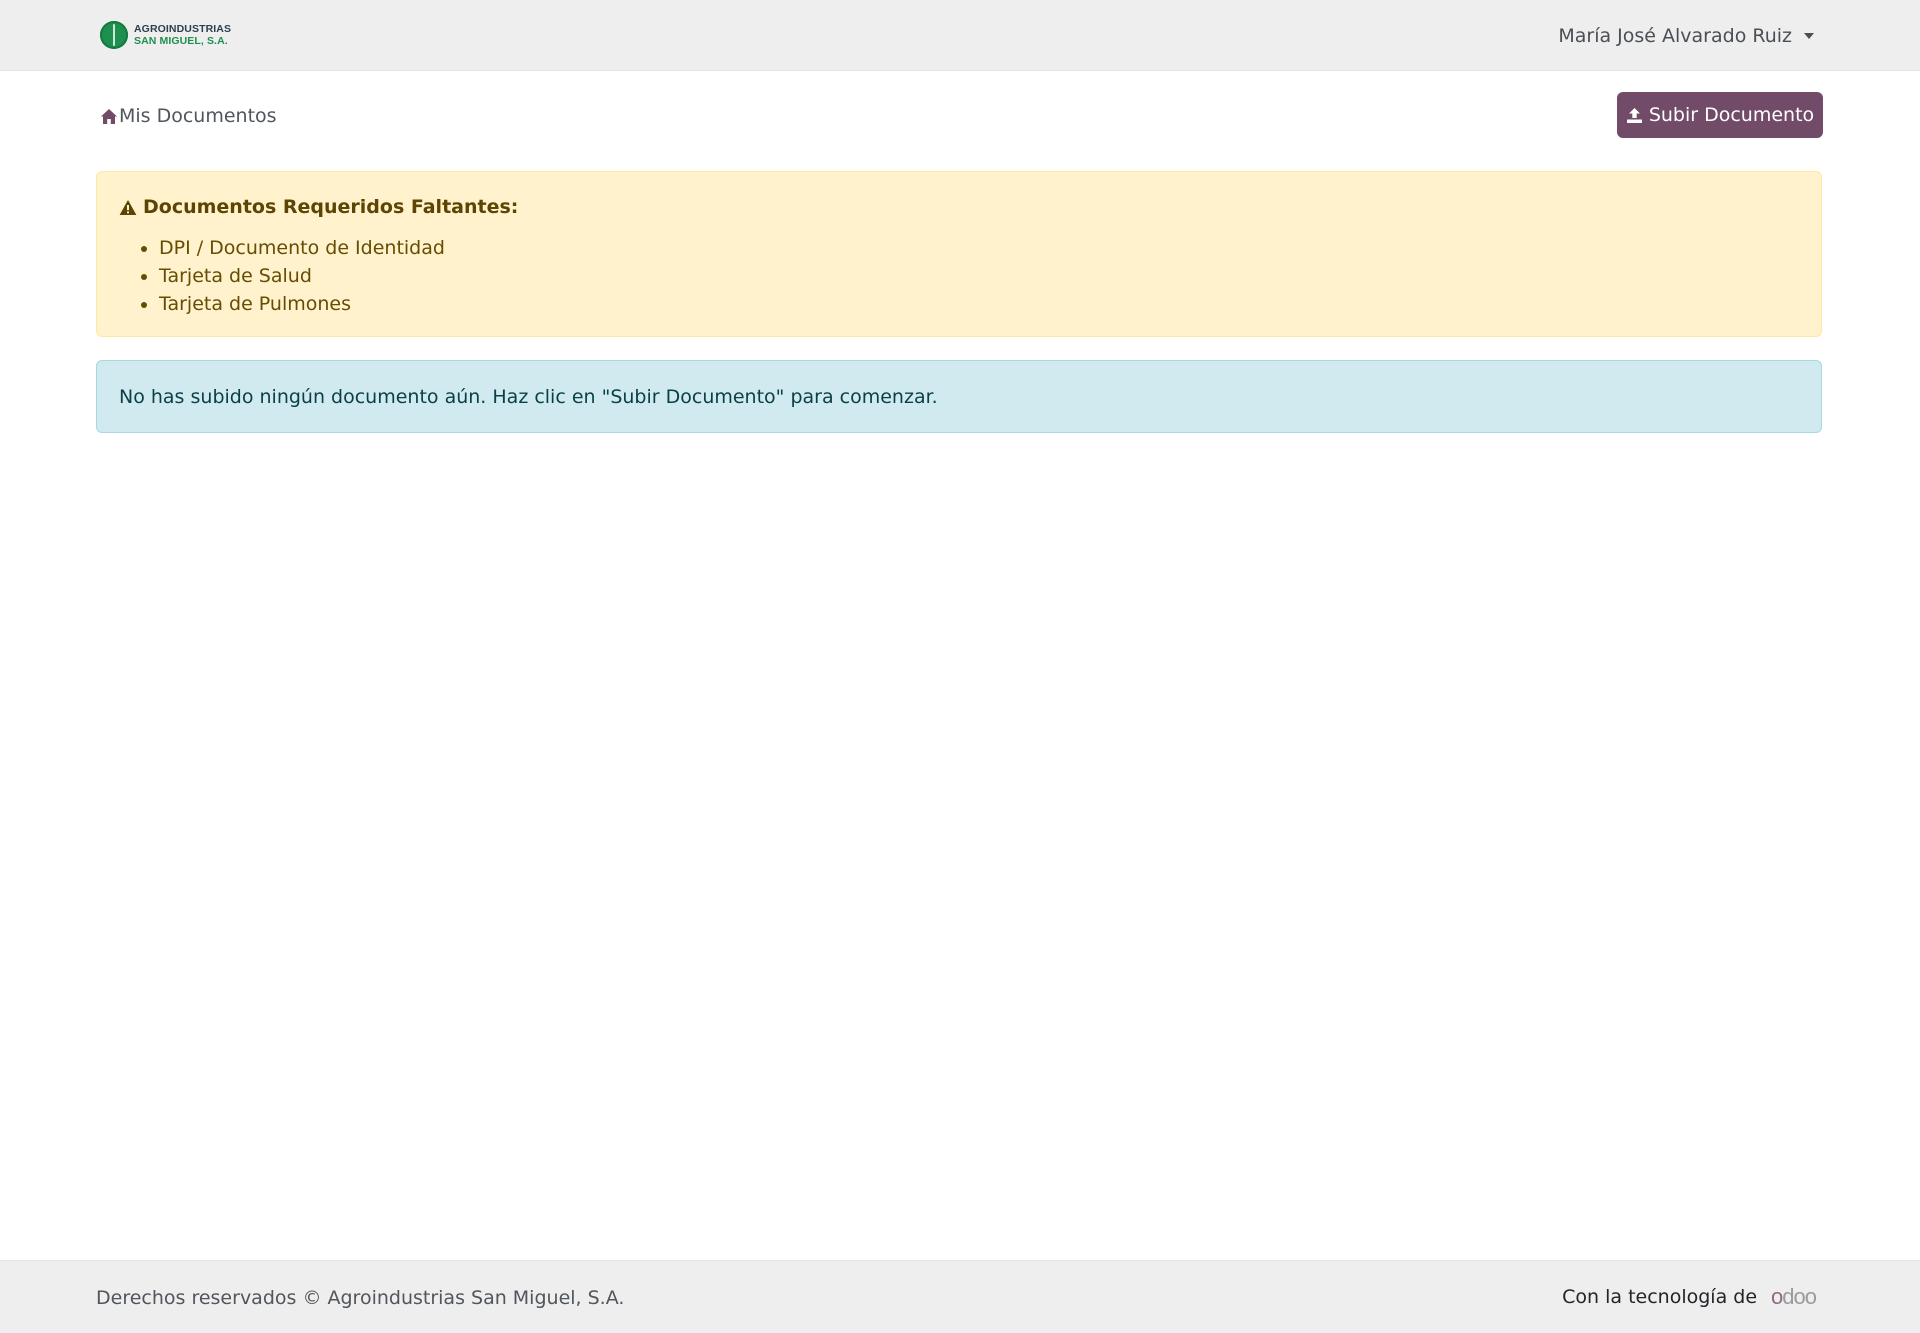 This screenshot has width=1920, height=1333. Describe the element at coordinates (198, 116) in the screenshot. I see `breadcrumb-current: Mis Documentos` at that location.